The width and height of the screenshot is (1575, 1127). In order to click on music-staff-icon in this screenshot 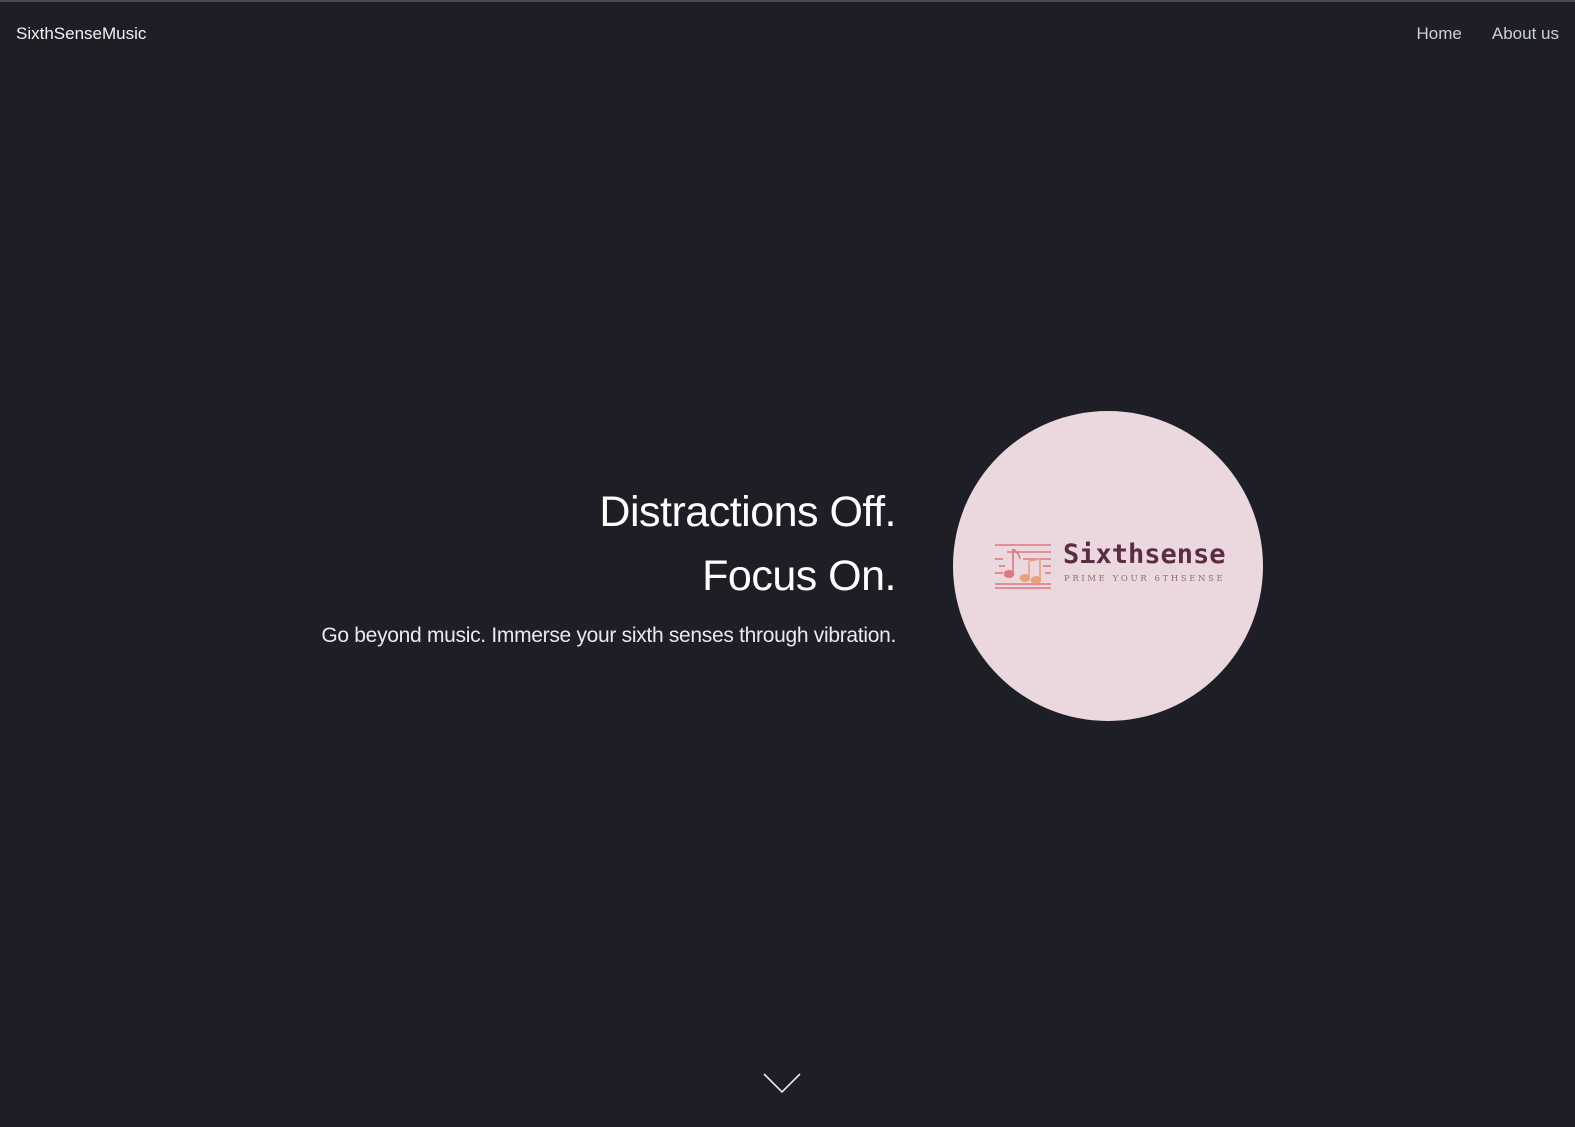, I will do `click(1023, 566)`.